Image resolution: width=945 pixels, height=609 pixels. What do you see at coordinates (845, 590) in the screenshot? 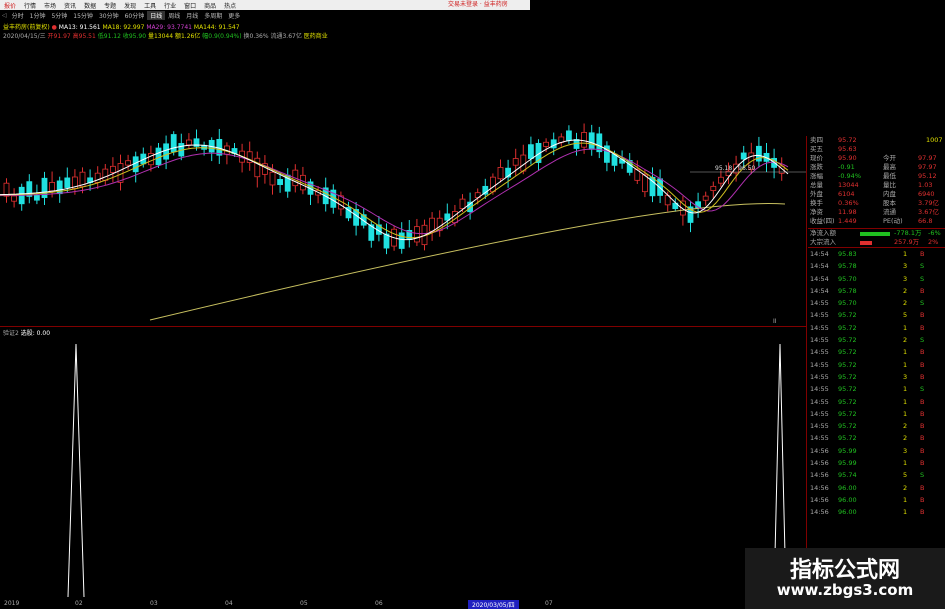
I see `watermark-url: www.zbgs3.com` at bounding box center [845, 590].